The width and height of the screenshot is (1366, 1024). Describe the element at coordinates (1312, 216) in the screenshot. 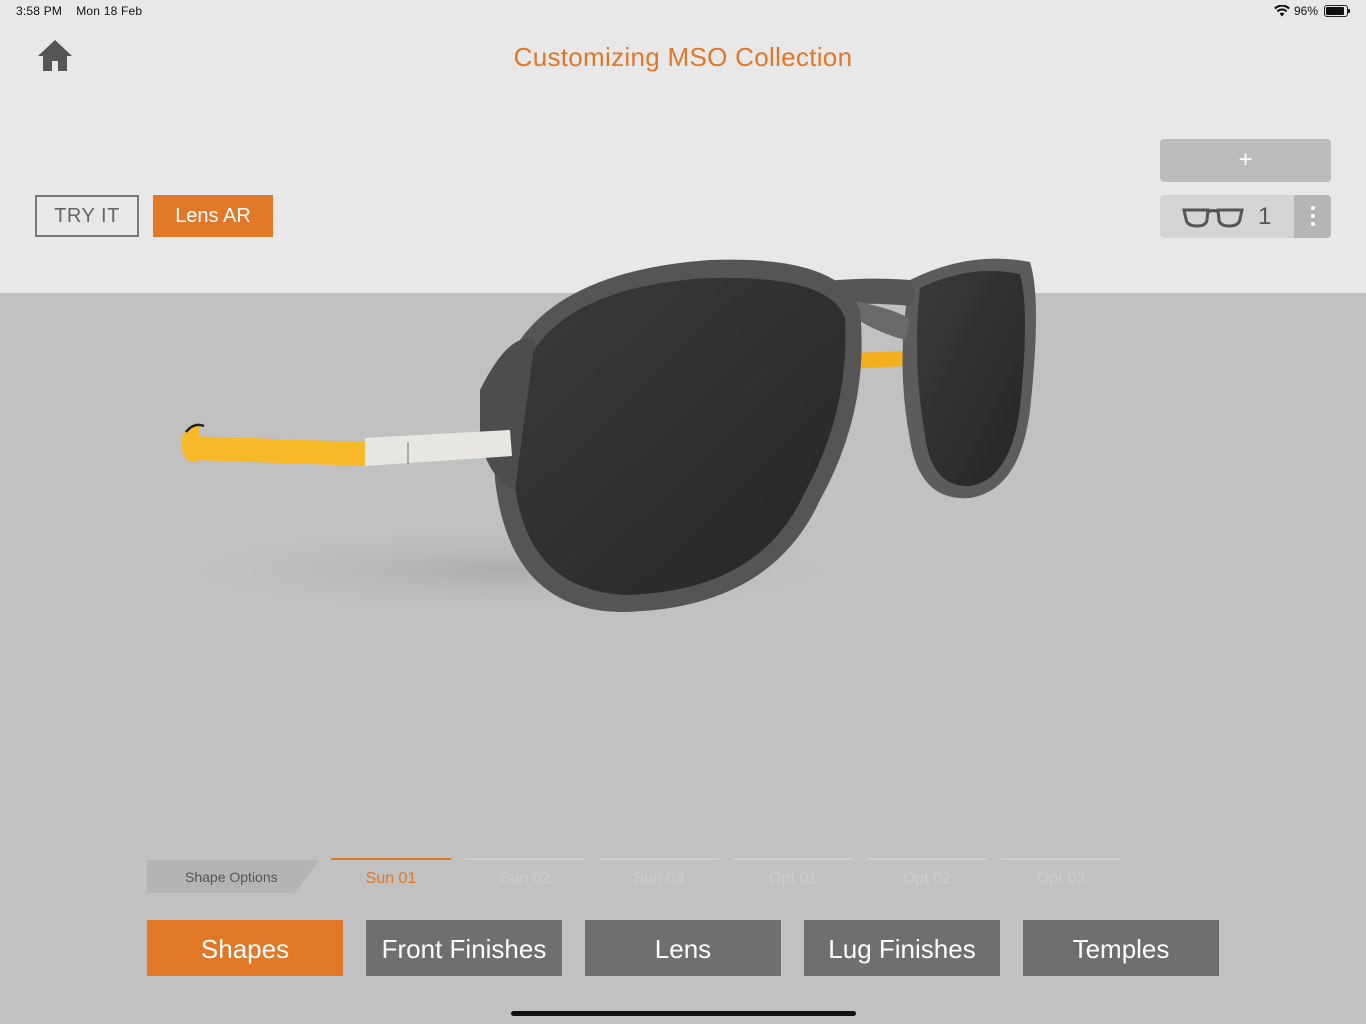

I see `more-options-button` at that location.